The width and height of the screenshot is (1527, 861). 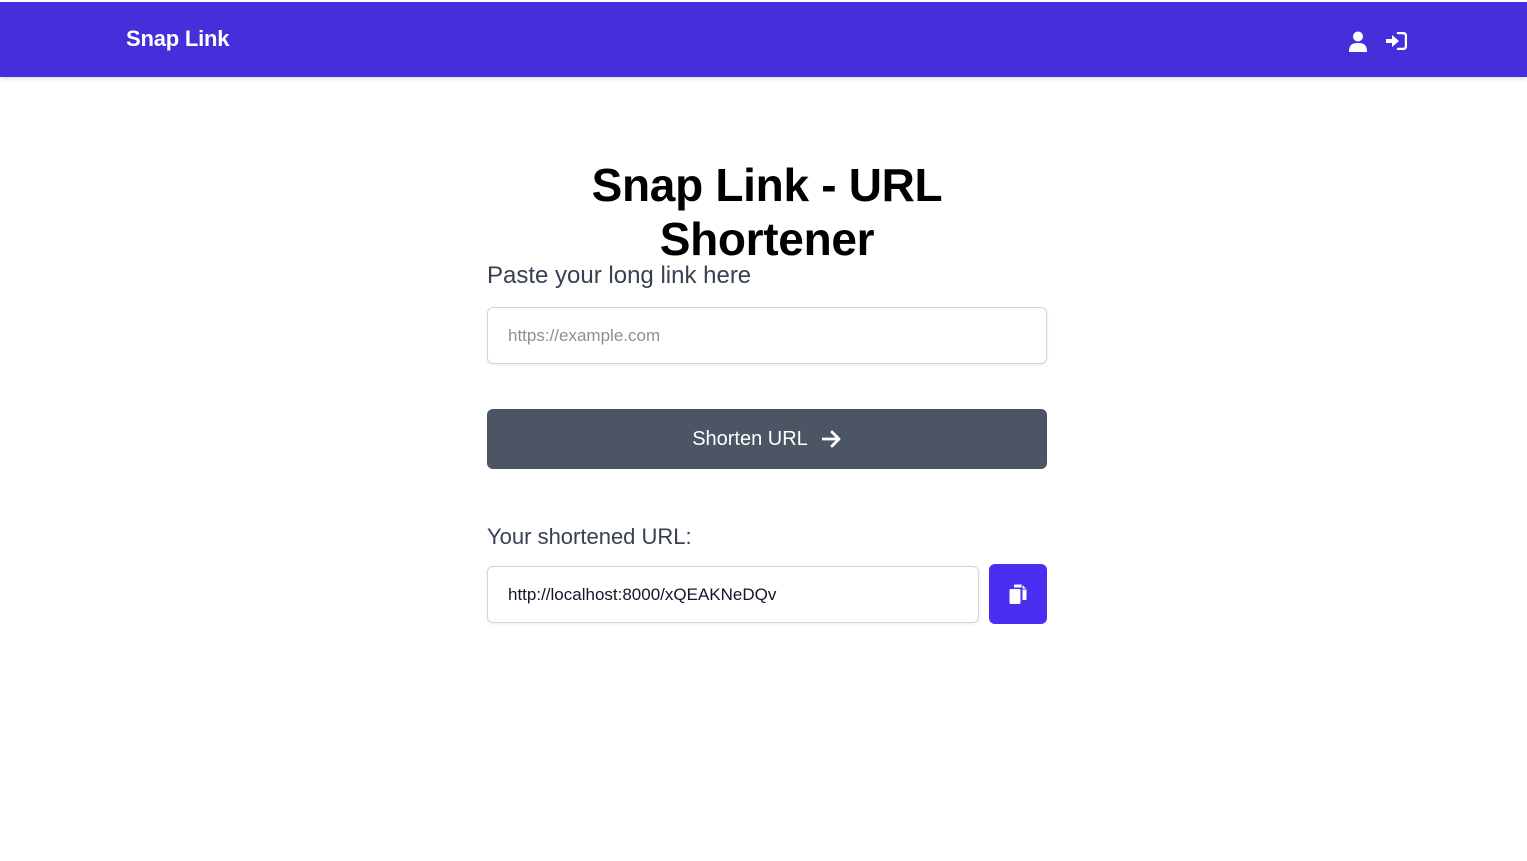 I want to click on page-top: Snap Link, so click(x=763, y=38).